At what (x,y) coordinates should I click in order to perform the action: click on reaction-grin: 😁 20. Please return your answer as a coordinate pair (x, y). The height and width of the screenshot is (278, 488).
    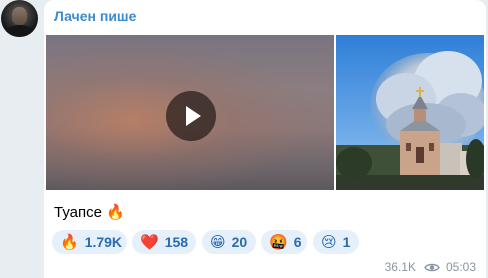
    Looking at the image, I should click on (229, 242).